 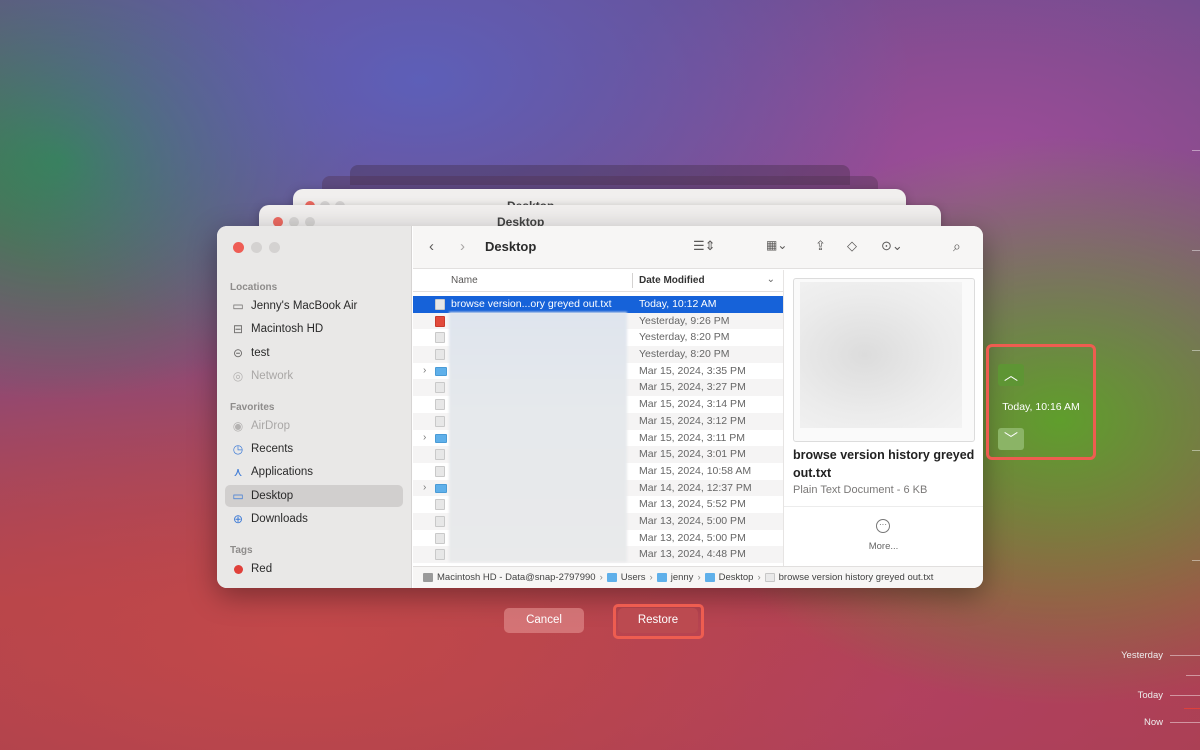 What do you see at coordinates (957, 246) in the screenshot?
I see `search-icon: ⌕` at bounding box center [957, 246].